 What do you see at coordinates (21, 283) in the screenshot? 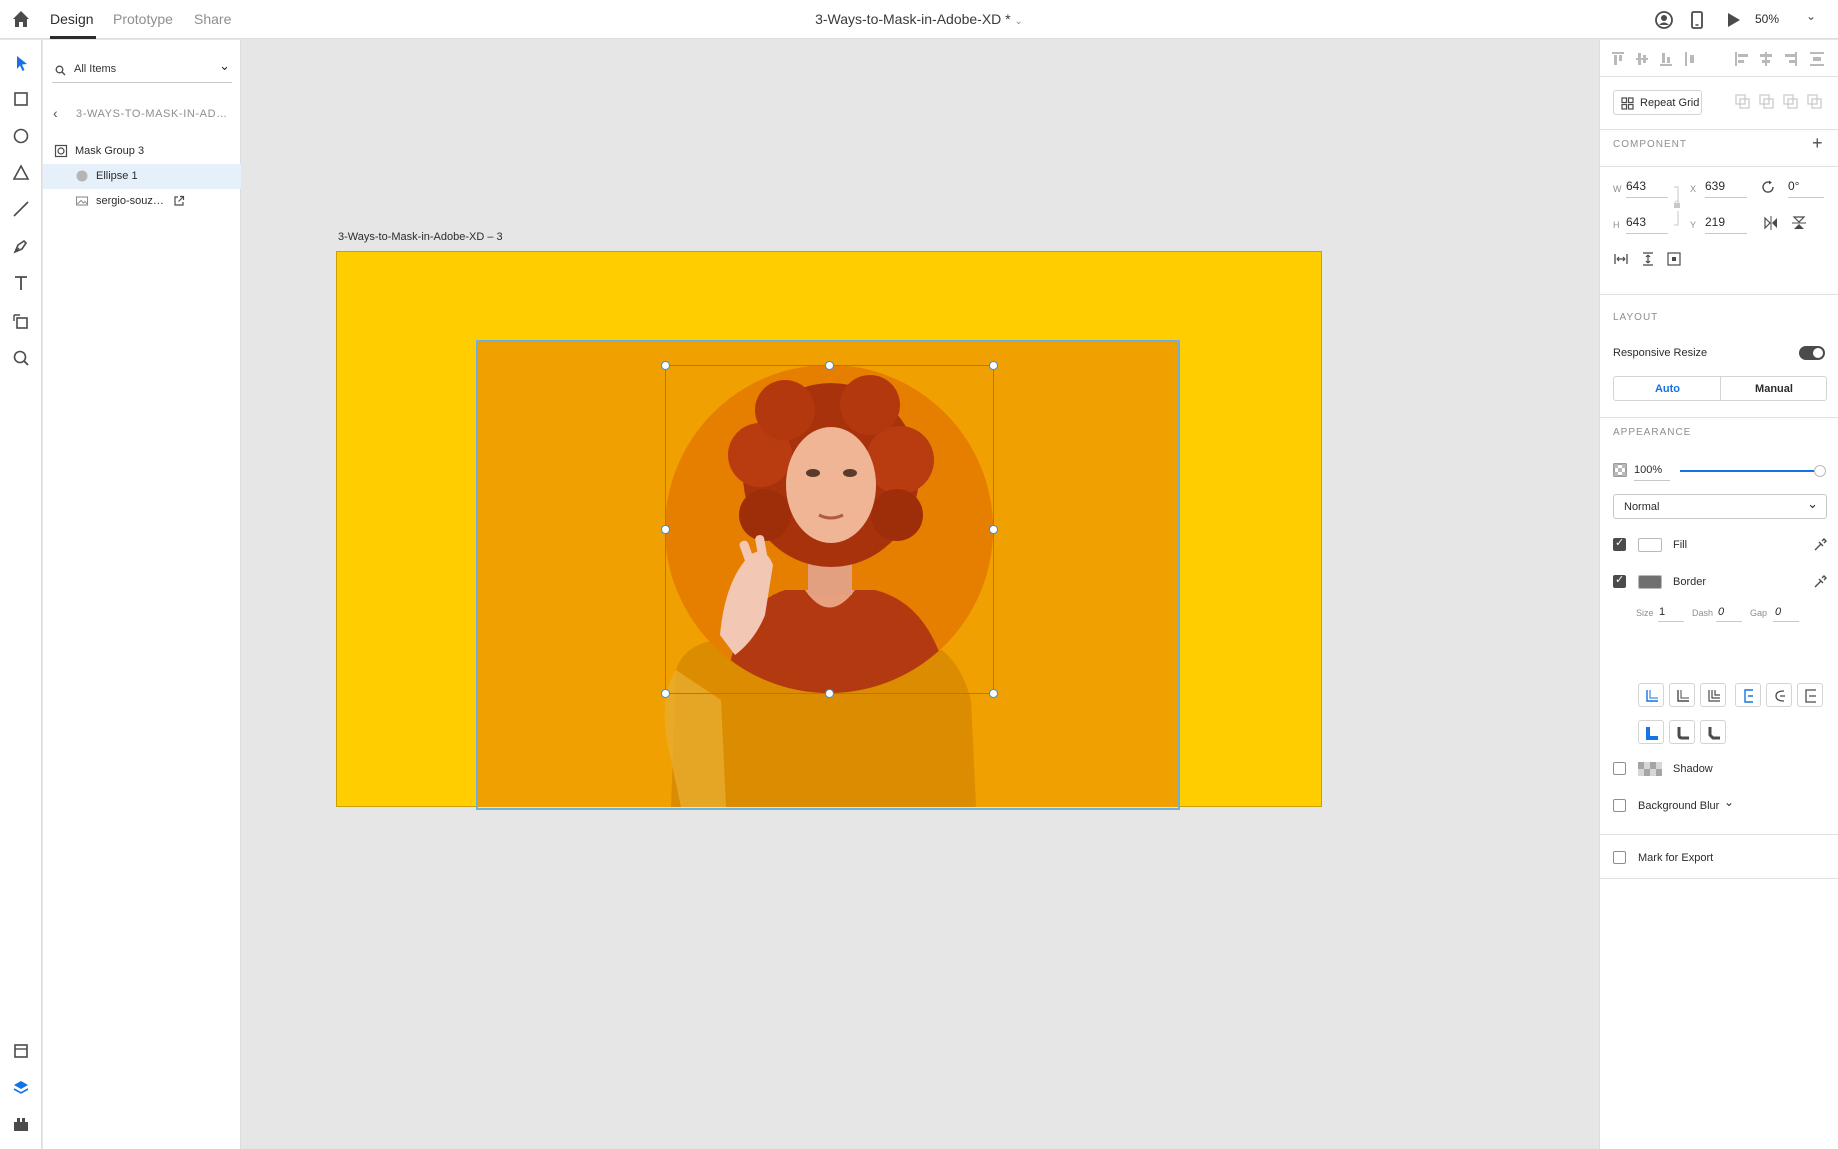
I see `text-tool-icon` at bounding box center [21, 283].